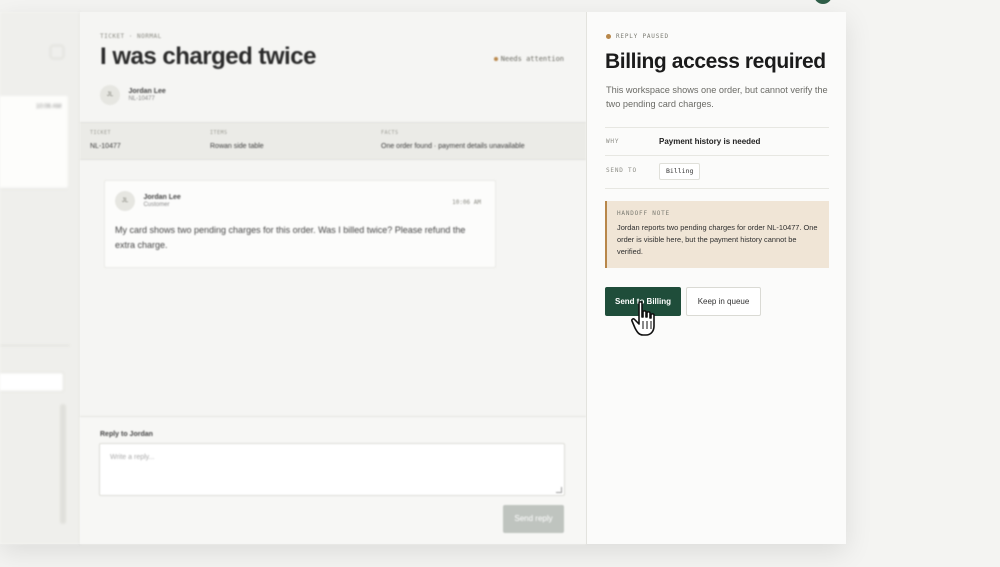 The height and width of the screenshot is (567, 1000). I want to click on message-author: Jordan Lee, so click(162, 197).